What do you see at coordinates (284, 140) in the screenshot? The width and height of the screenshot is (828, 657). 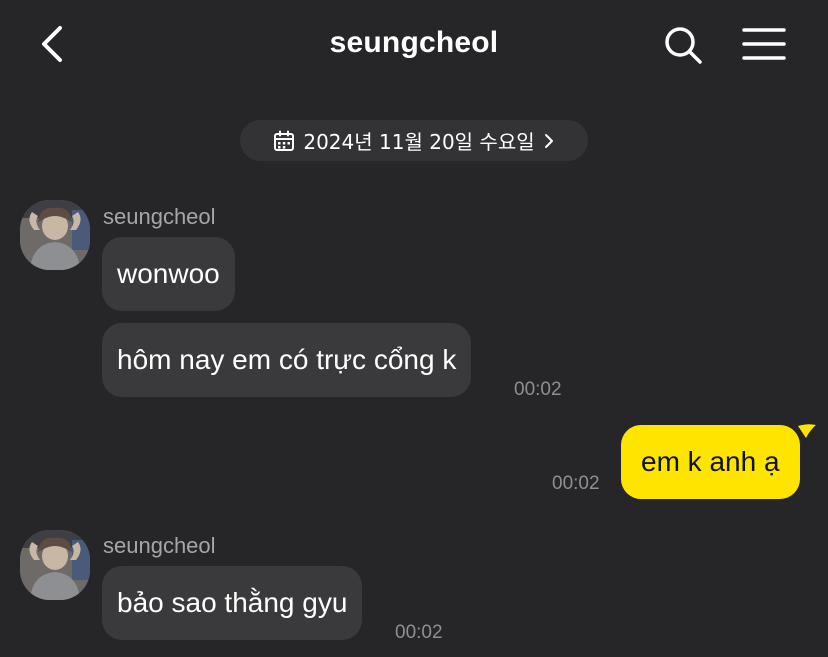 I see `calendar-icon` at bounding box center [284, 140].